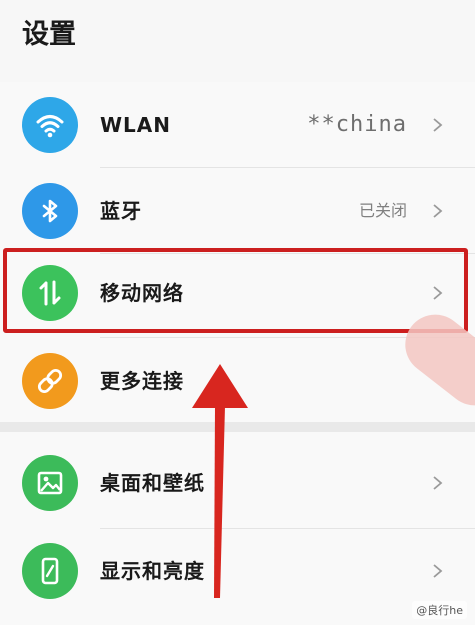  What do you see at coordinates (50, 211) in the screenshot?
I see `bluetooth-icon` at bounding box center [50, 211].